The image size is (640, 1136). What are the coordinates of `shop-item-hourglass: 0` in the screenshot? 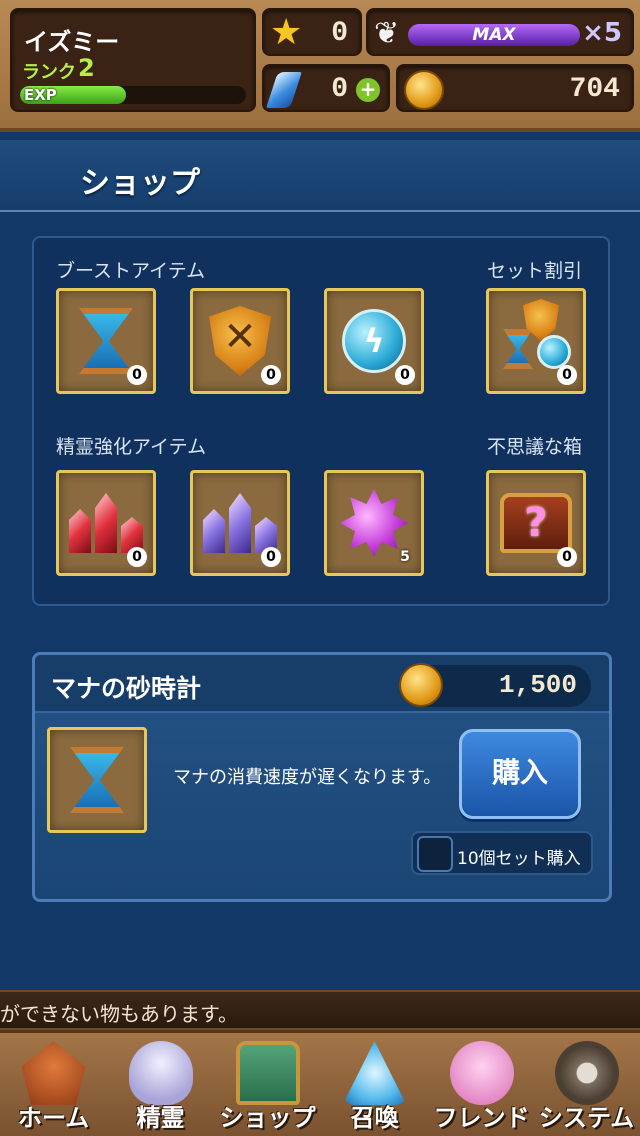 It's located at (106, 341).